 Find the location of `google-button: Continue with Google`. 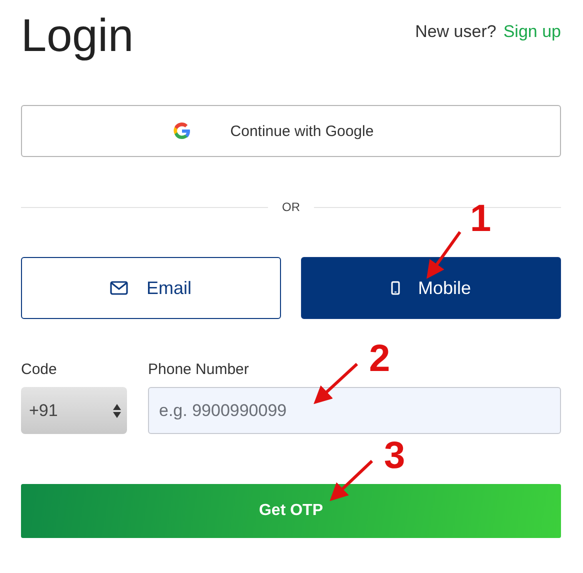

google-button: Continue with Google is located at coordinates (291, 131).